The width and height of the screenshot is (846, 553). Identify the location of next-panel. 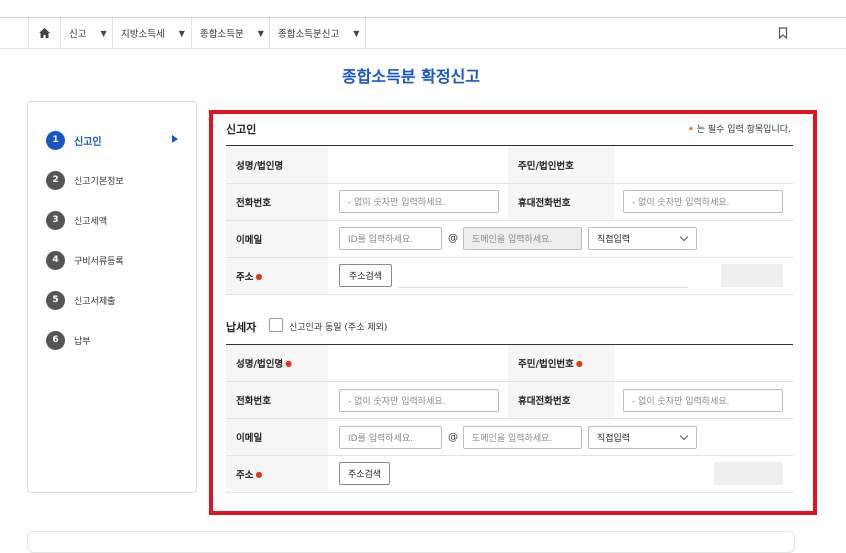
(411, 542).